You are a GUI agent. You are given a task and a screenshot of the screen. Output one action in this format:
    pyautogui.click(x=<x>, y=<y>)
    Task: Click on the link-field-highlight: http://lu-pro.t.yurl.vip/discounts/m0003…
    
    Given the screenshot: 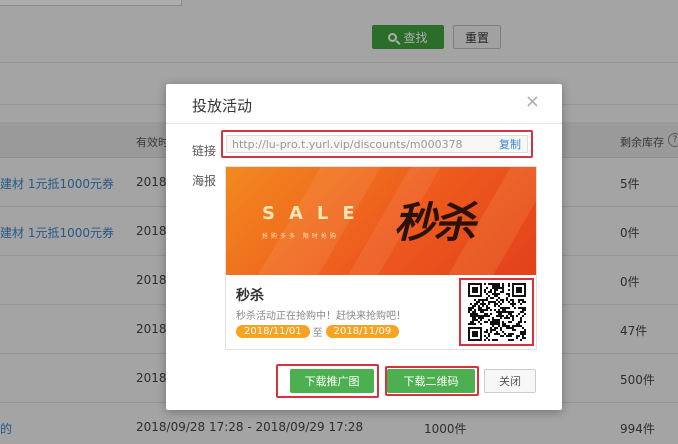 What is the action you would take?
    pyautogui.click(x=377, y=144)
    